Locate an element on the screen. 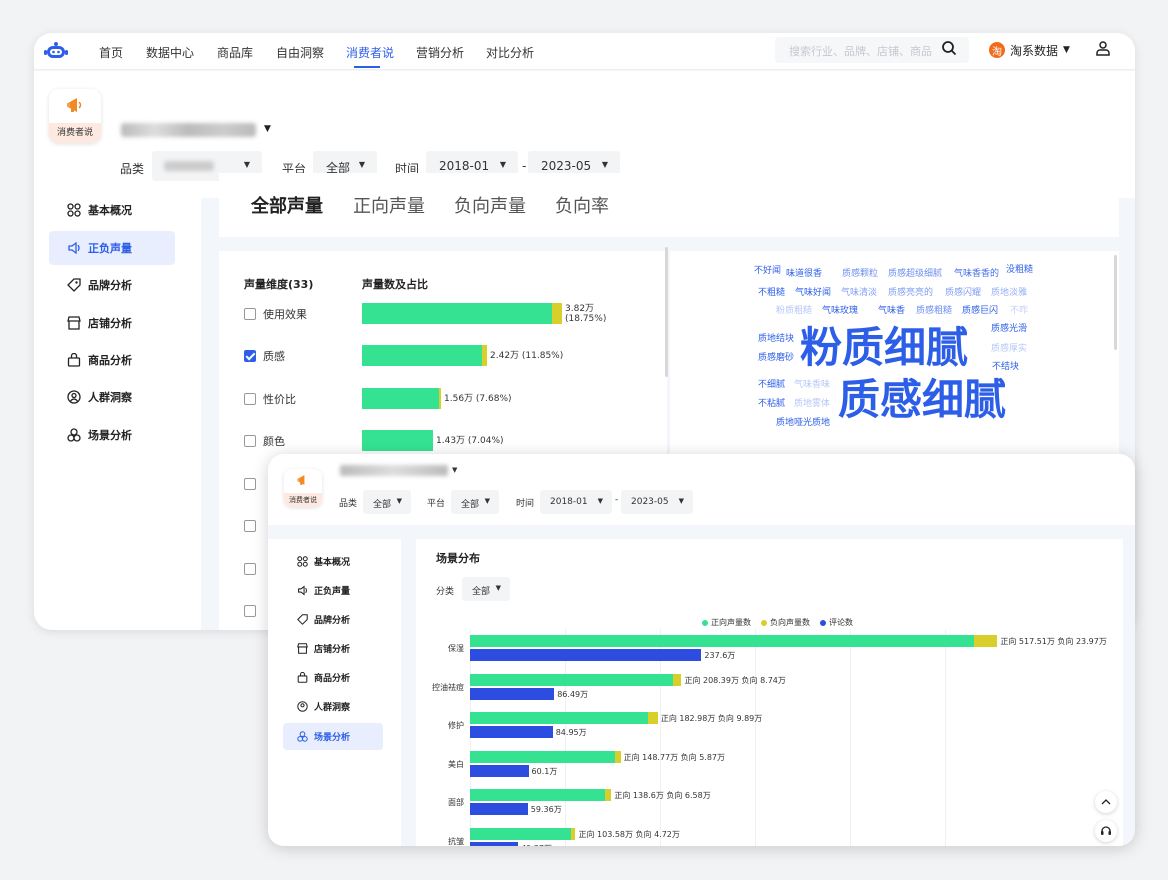 The width and height of the screenshot is (1168, 880). category-select: 全部 ▼ is located at coordinates (387, 502).